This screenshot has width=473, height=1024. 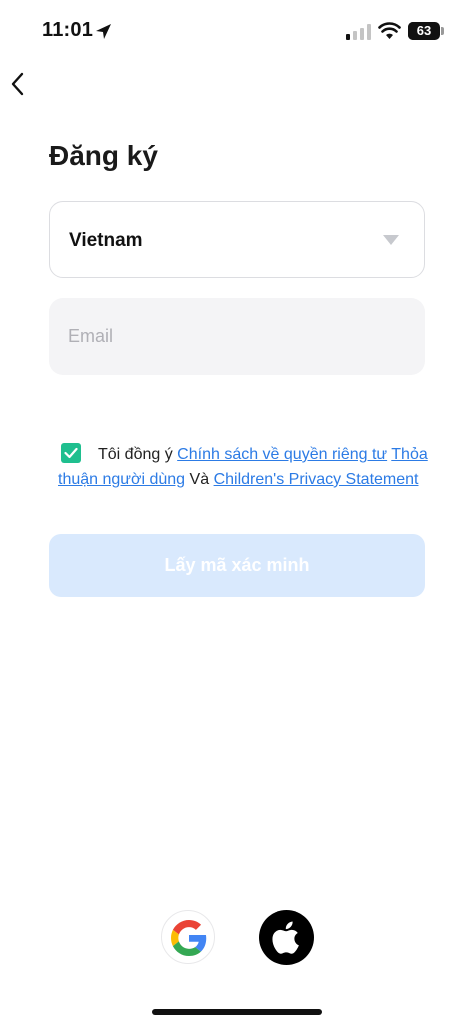 I want to click on apple-login-button, so click(x=286, y=937).